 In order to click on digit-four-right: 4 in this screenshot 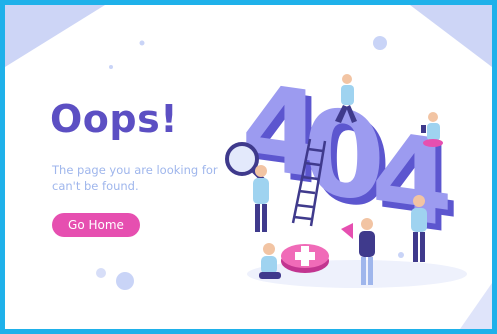, I will do `click(412, 179)`.